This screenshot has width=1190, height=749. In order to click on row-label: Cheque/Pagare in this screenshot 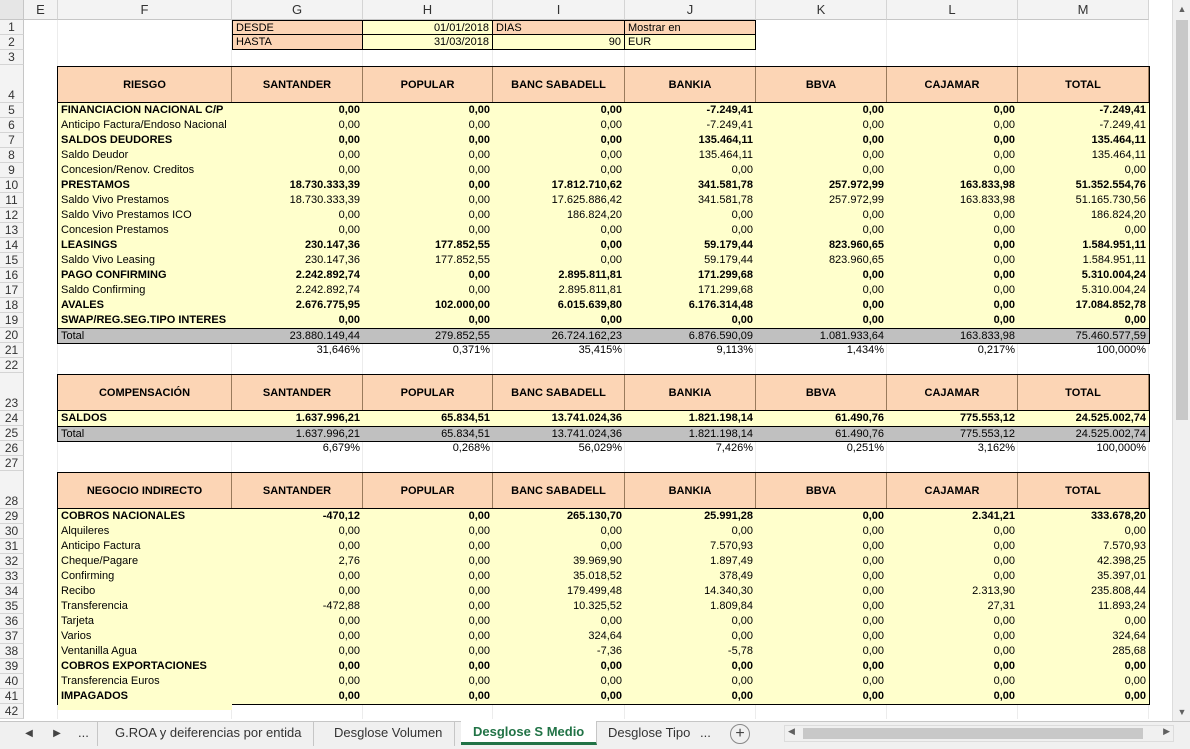, I will do `click(145, 561)`.